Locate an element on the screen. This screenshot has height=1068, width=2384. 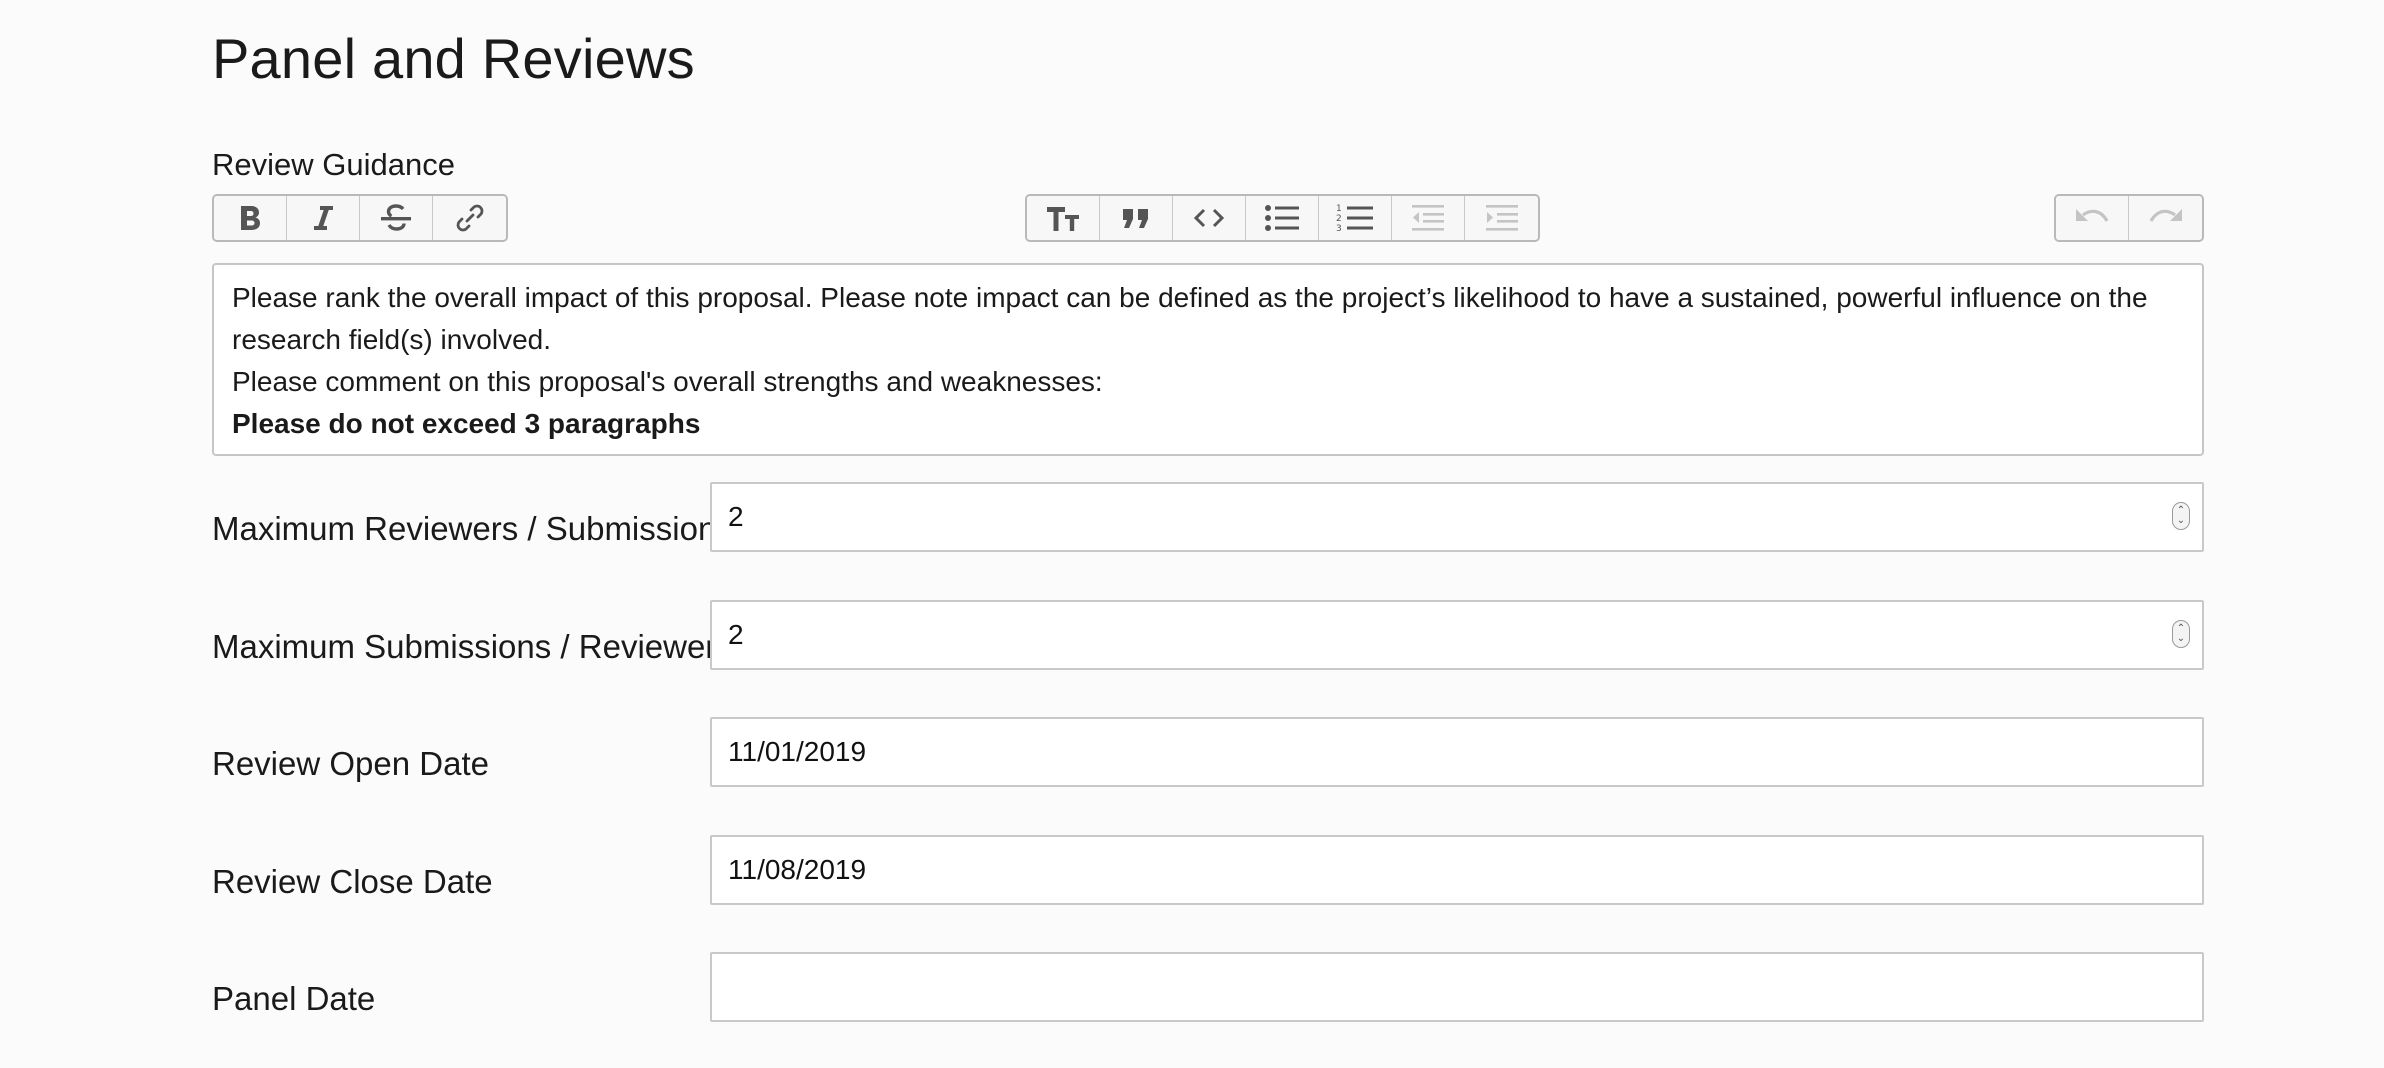
svg-text: 1 is located at coordinates (1339, 209).